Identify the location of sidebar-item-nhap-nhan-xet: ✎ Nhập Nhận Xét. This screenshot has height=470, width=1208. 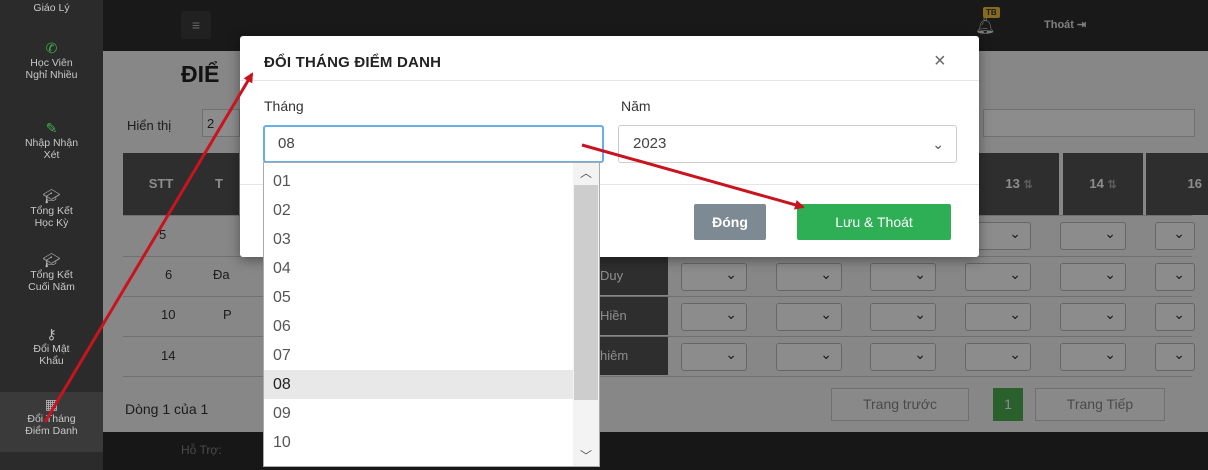
(51, 140).